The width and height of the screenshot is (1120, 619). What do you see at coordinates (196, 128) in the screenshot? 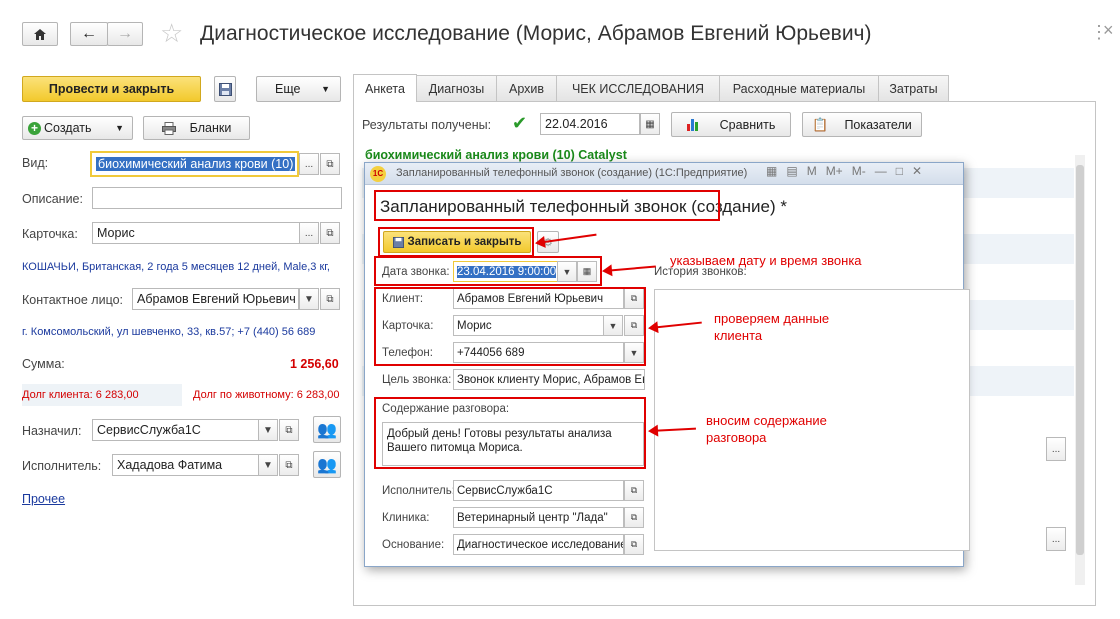
I see `forms-button: Бланки` at bounding box center [196, 128].